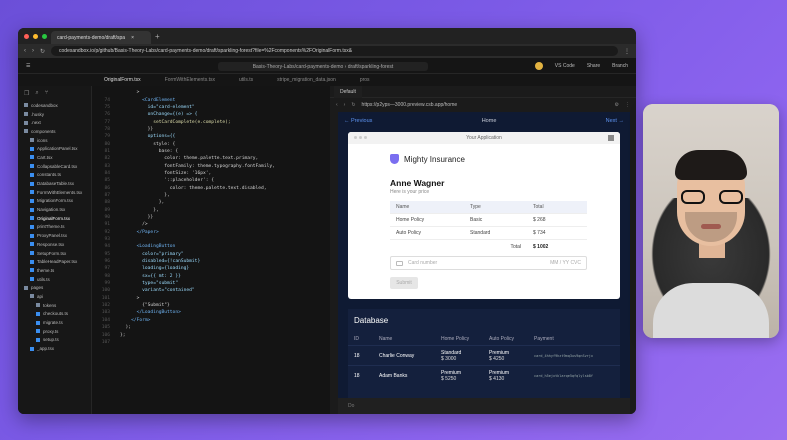 This screenshot has width=787, height=440. I want to click on line-number: 103, so click(105, 313).